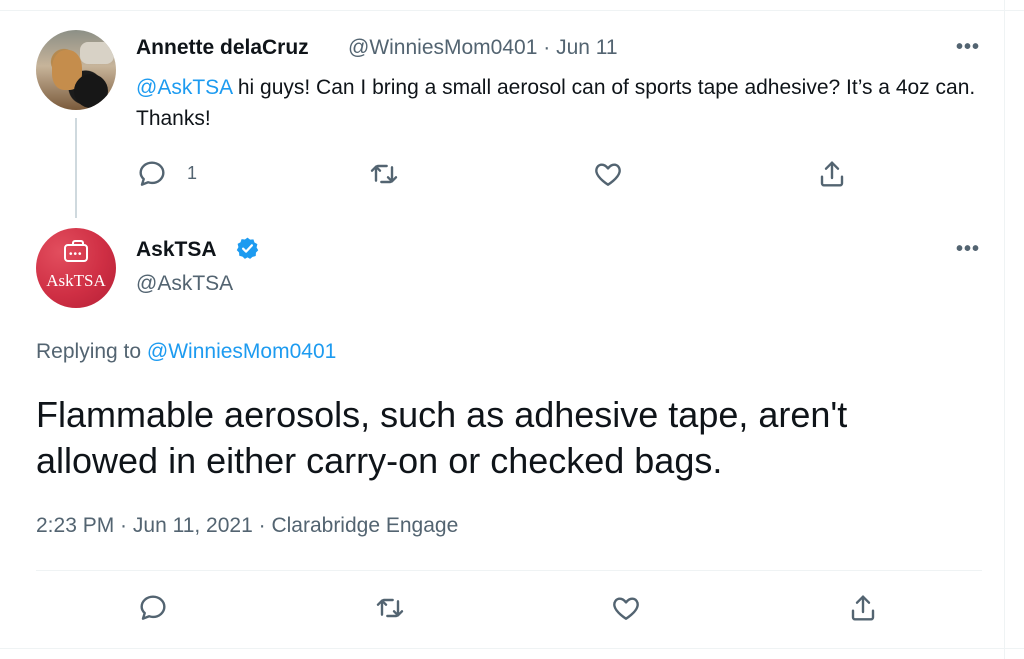  What do you see at coordinates (509, 570) in the screenshot?
I see `separator` at bounding box center [509, 570].